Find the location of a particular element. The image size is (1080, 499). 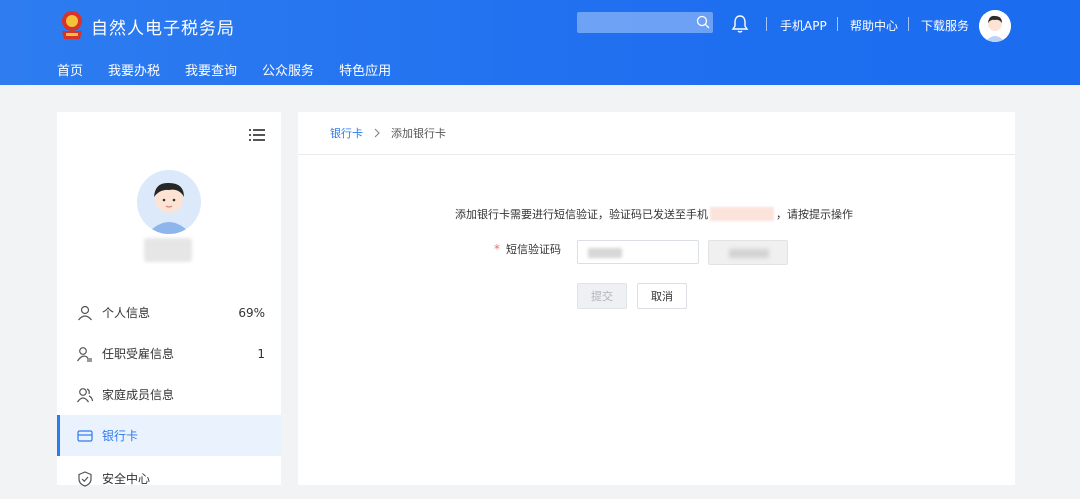

user-list-icon is located at coordinates (84, 354).